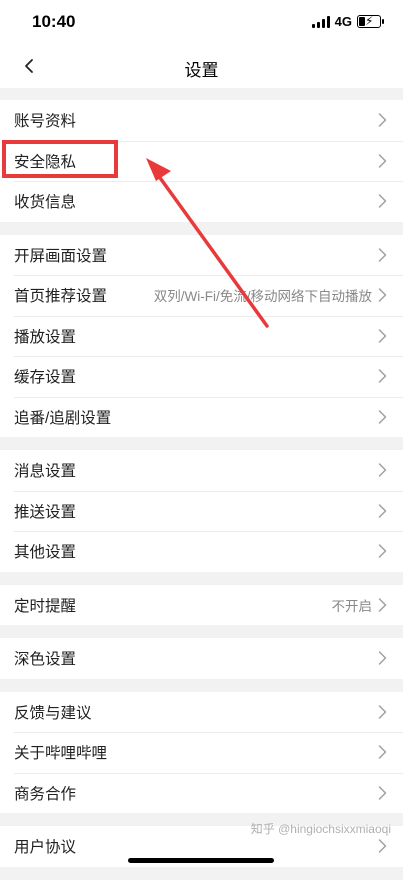  I want to click on settings-row: 播放设置, so click(201, 336).